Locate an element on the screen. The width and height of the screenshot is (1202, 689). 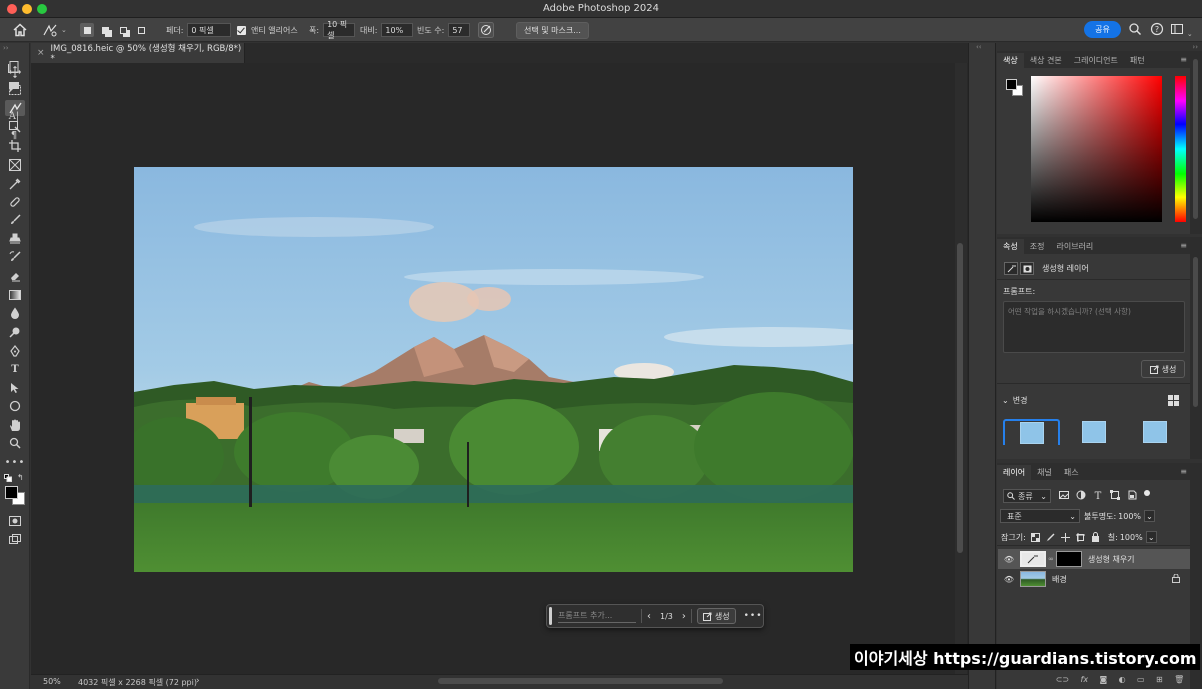
fx-icon: fx is located at coordinates (1085, 679).